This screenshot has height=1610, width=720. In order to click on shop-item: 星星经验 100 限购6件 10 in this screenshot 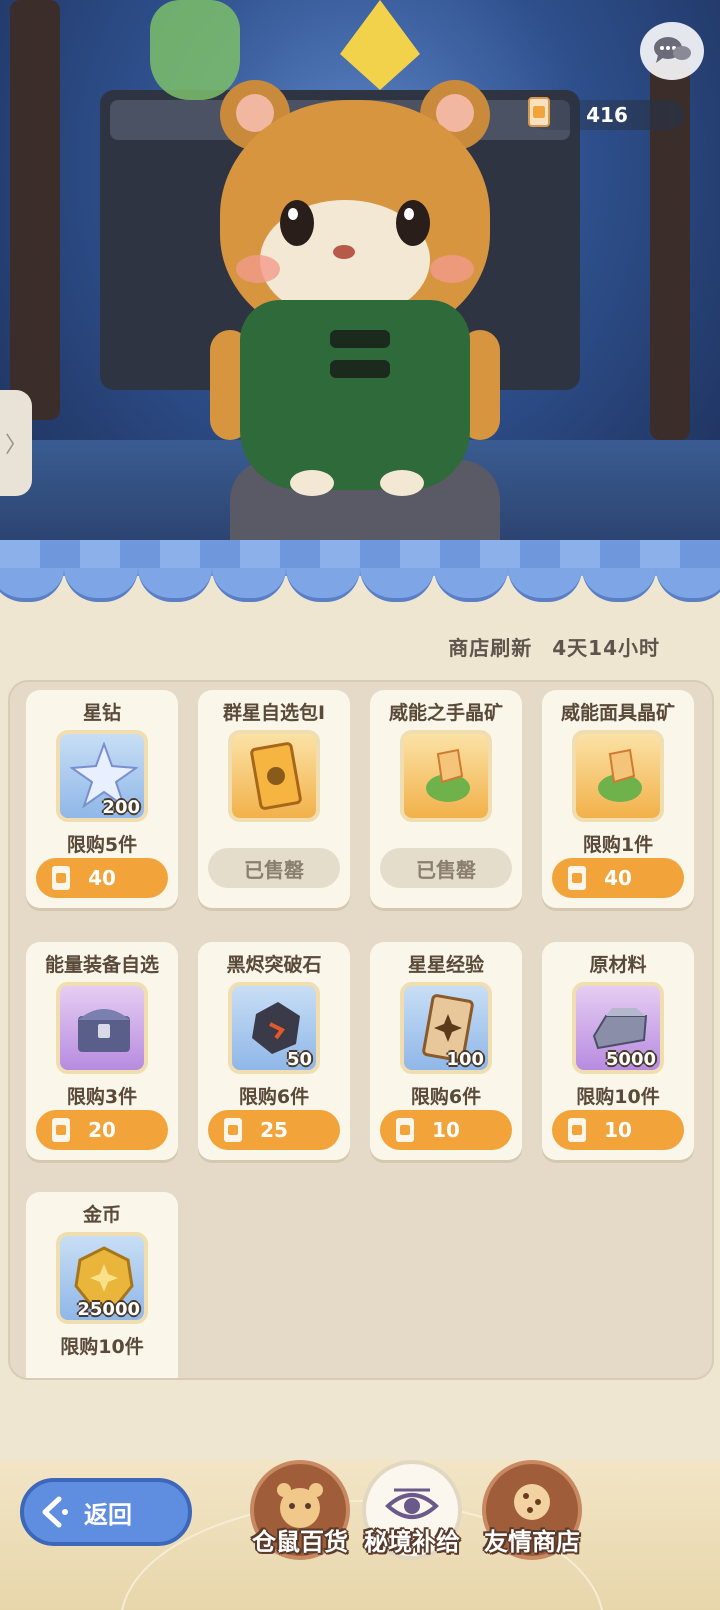, I will do `click(446, 1051)`.